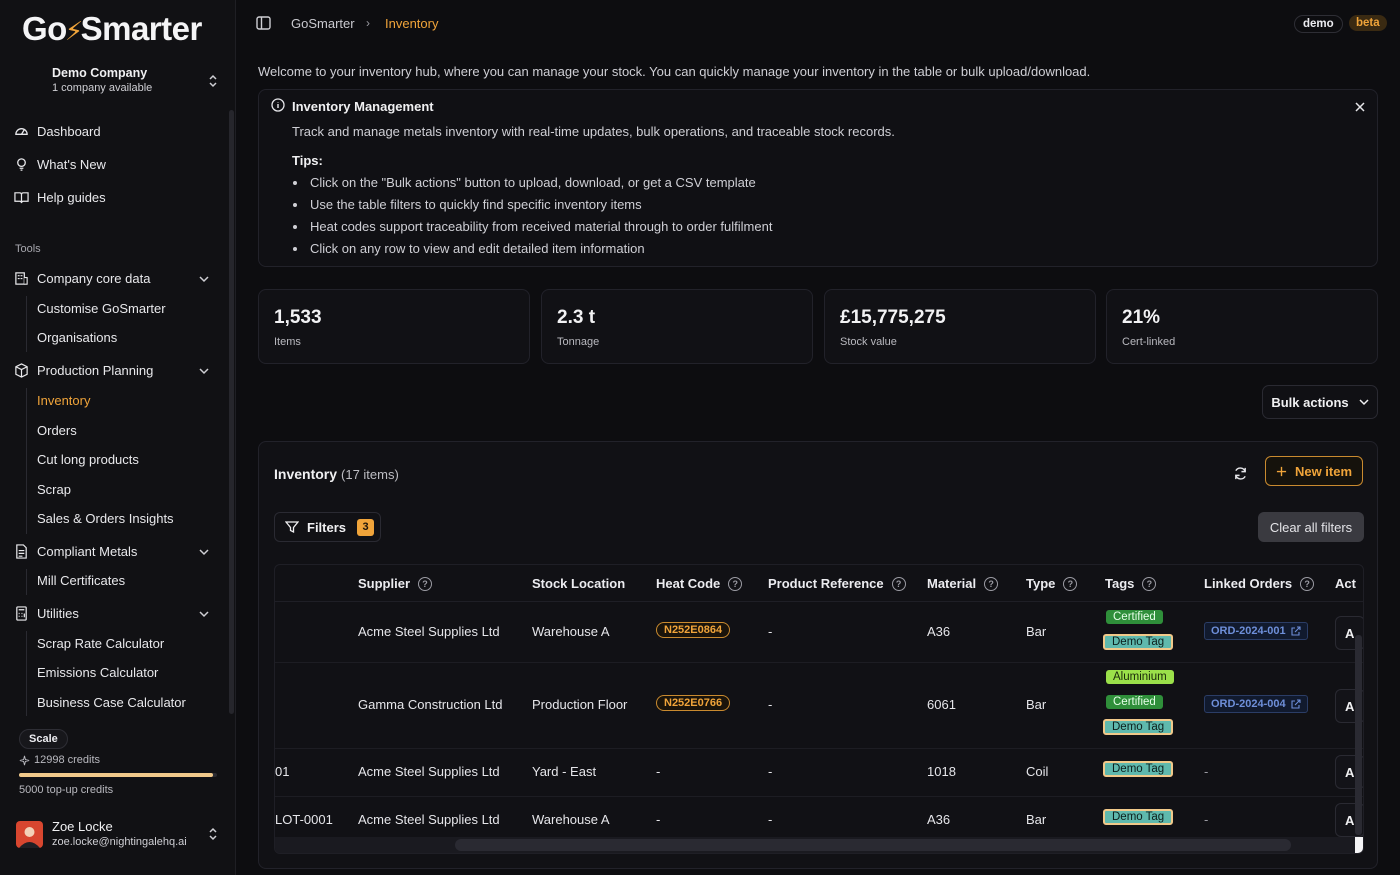 This screenshot has height=875, width=1400. Describe the element at coordinates (1256, 704) in the screenshot. I see `linked-order-link: ORD-2024-004` at that location.